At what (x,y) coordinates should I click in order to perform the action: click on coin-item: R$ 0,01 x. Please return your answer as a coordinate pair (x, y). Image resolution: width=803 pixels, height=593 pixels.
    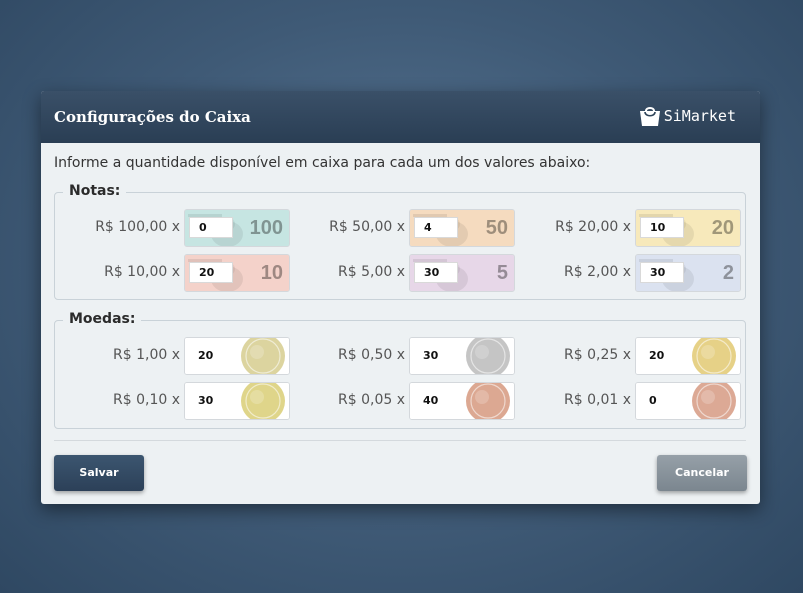
    Looking at the image, I should click on (398, 401).